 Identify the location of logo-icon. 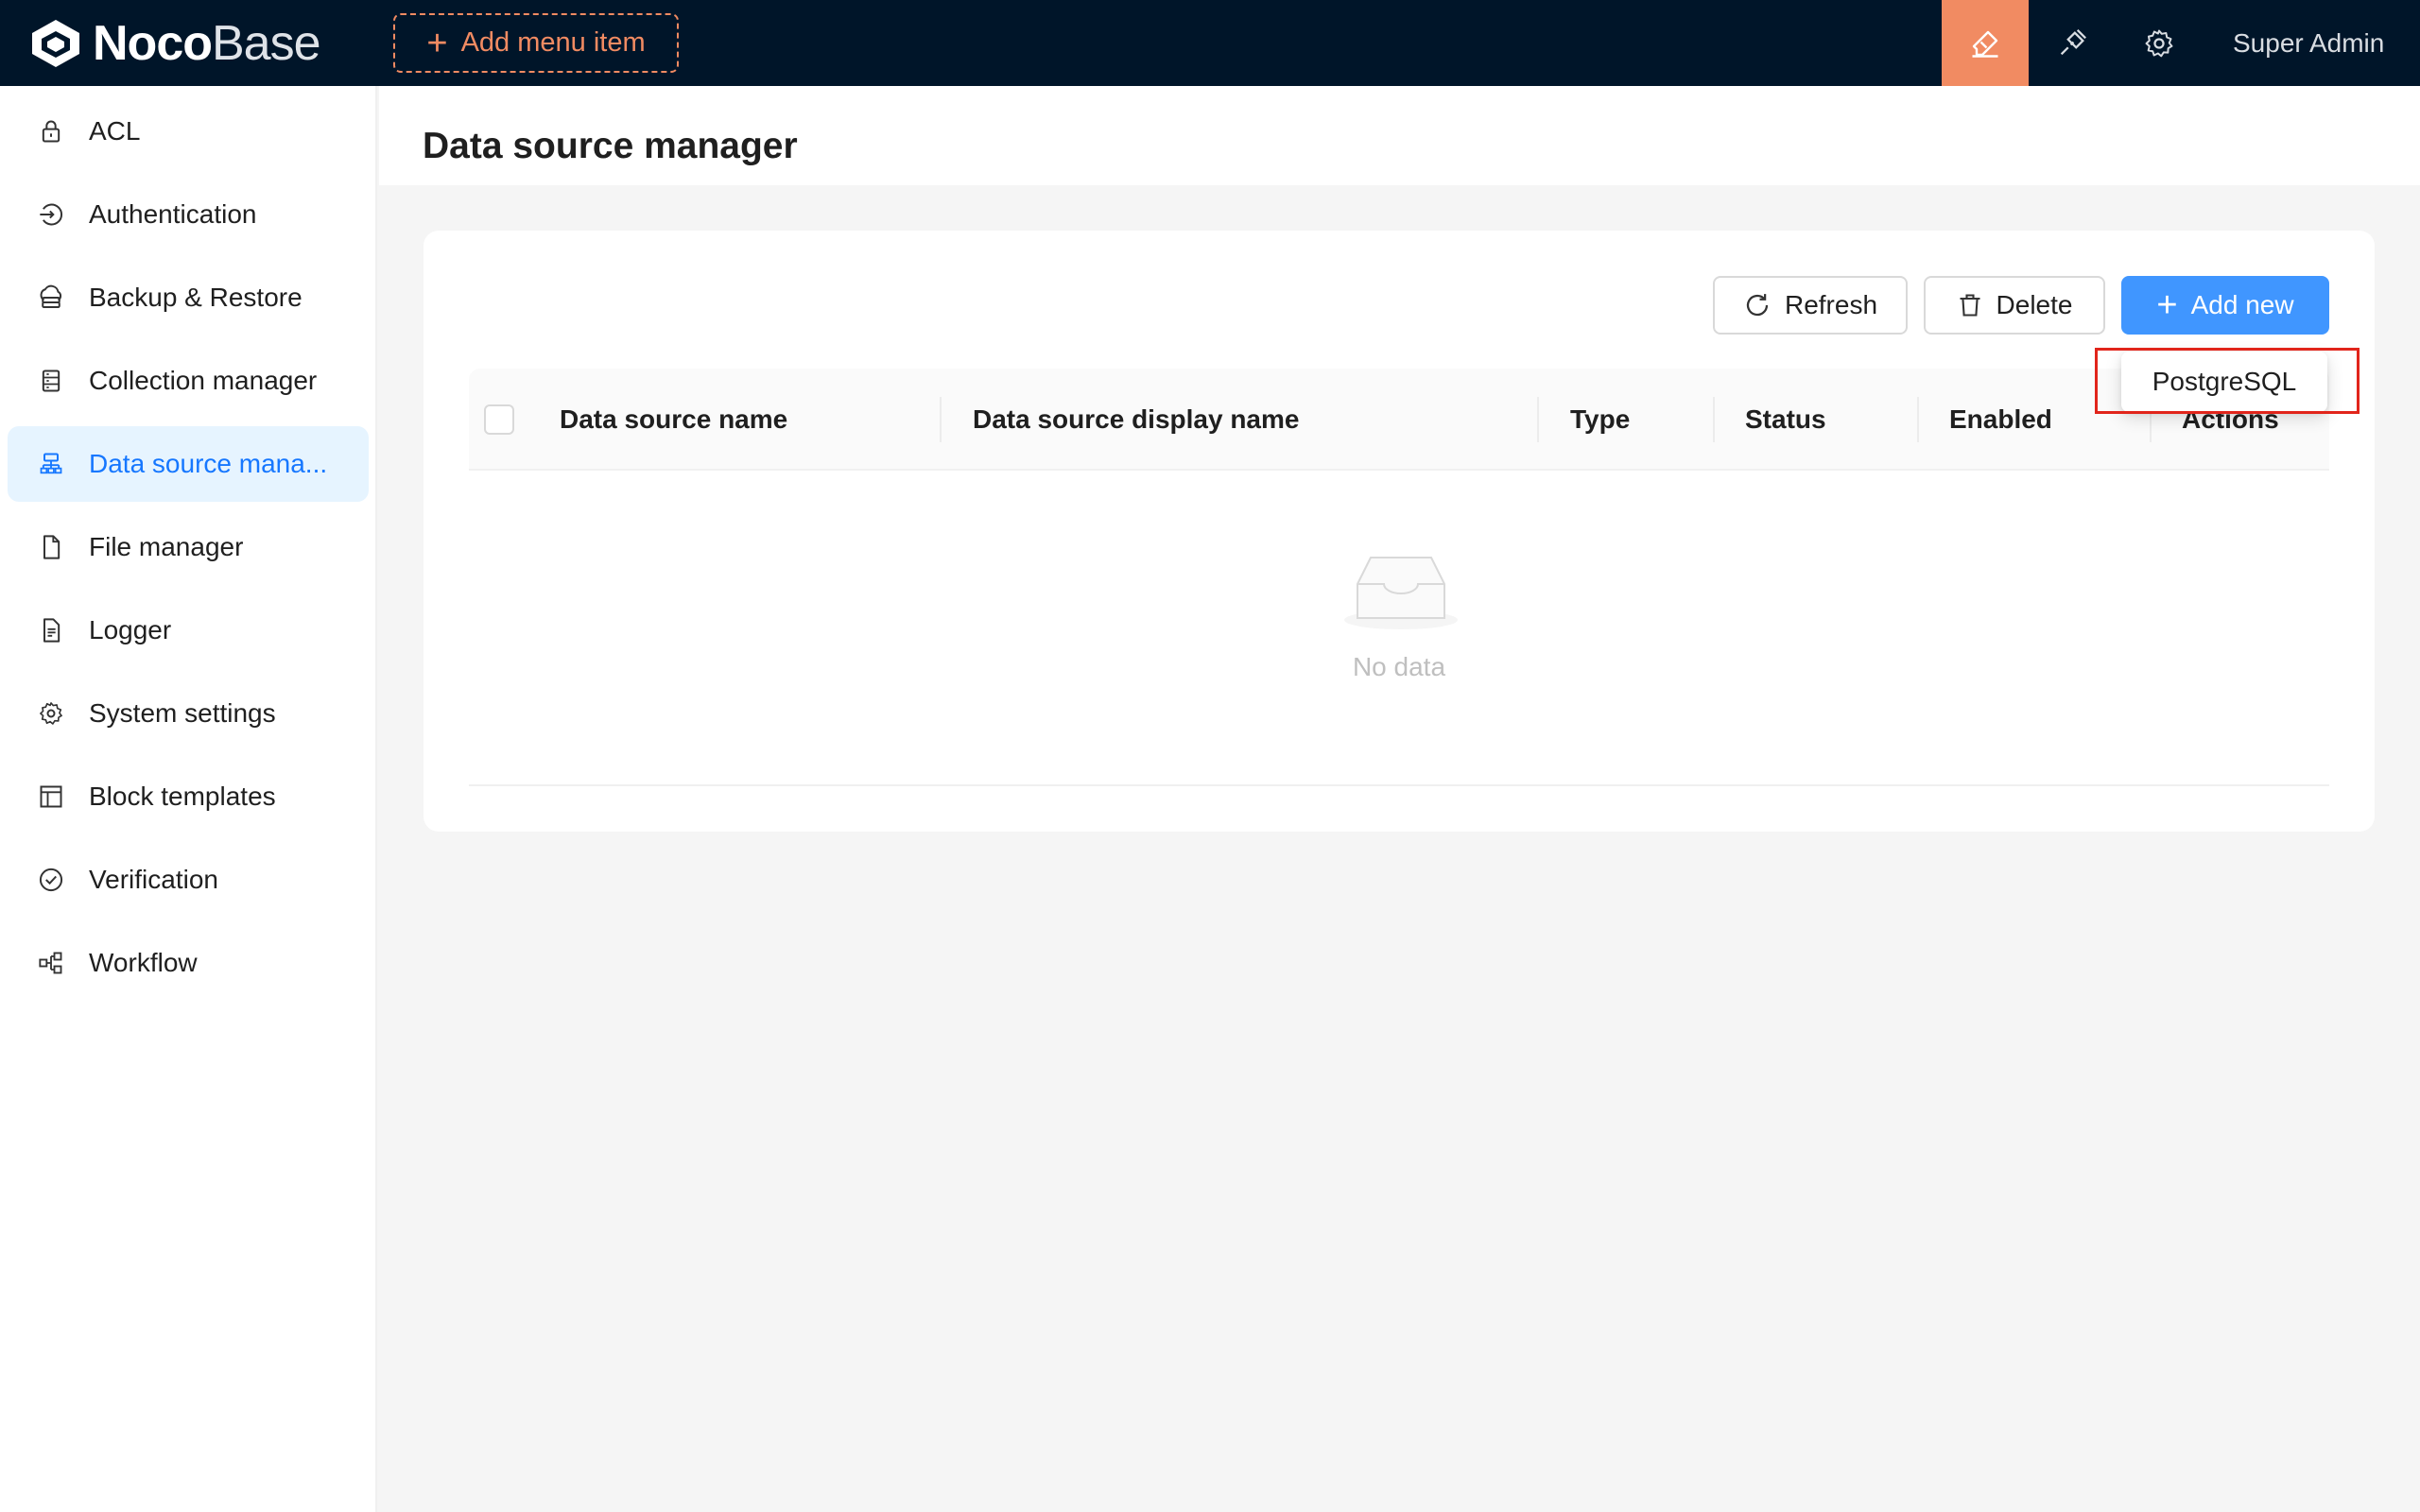
(55, 43).